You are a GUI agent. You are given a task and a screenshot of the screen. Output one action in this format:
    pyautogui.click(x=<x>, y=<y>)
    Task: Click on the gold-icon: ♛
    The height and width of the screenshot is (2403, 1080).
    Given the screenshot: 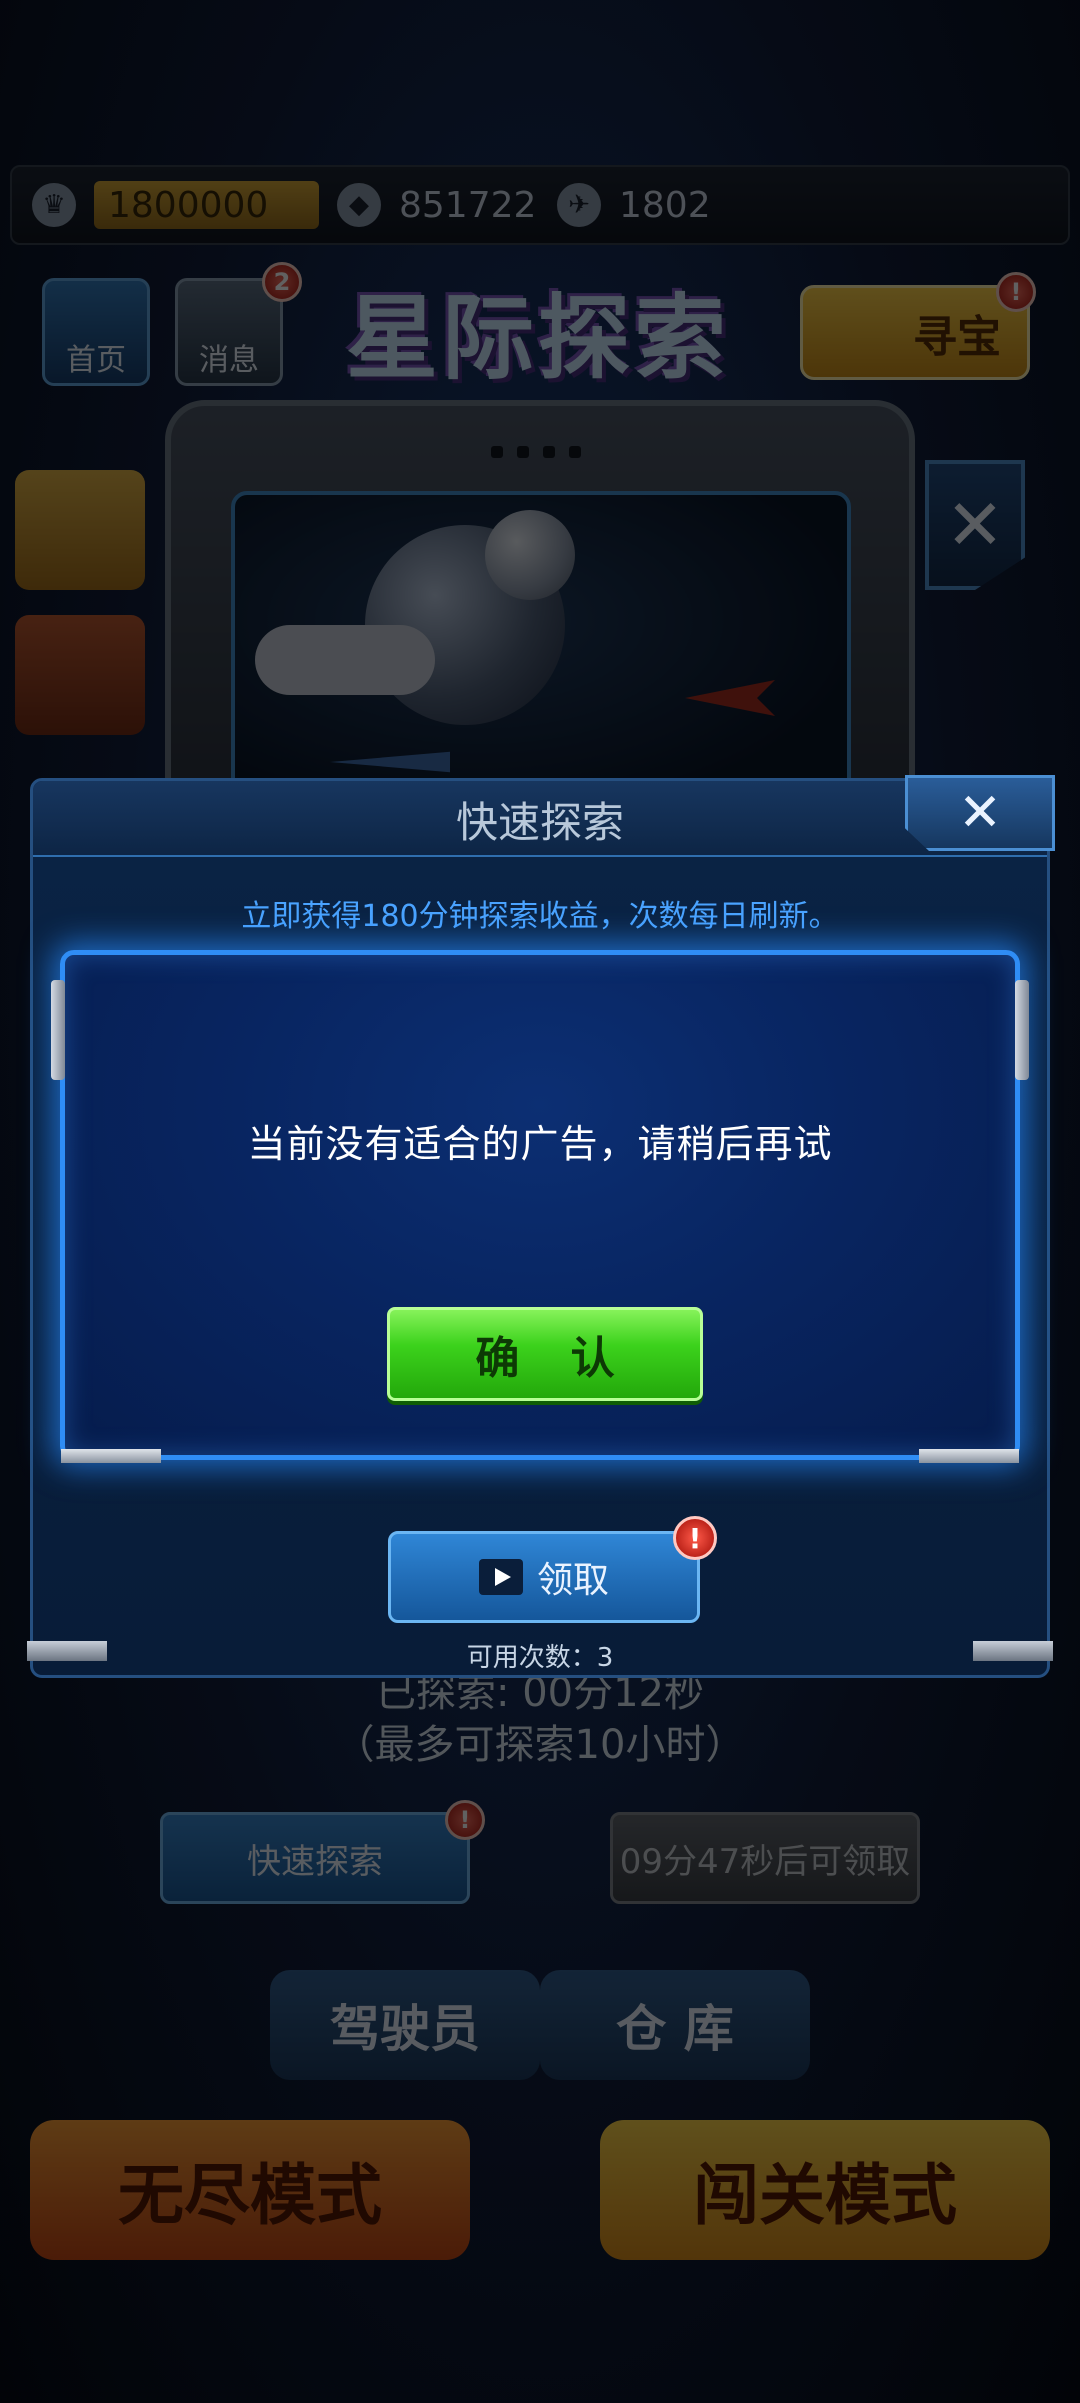 What is the action you would take?
    pyautogui.click(x=54, y=205)
    